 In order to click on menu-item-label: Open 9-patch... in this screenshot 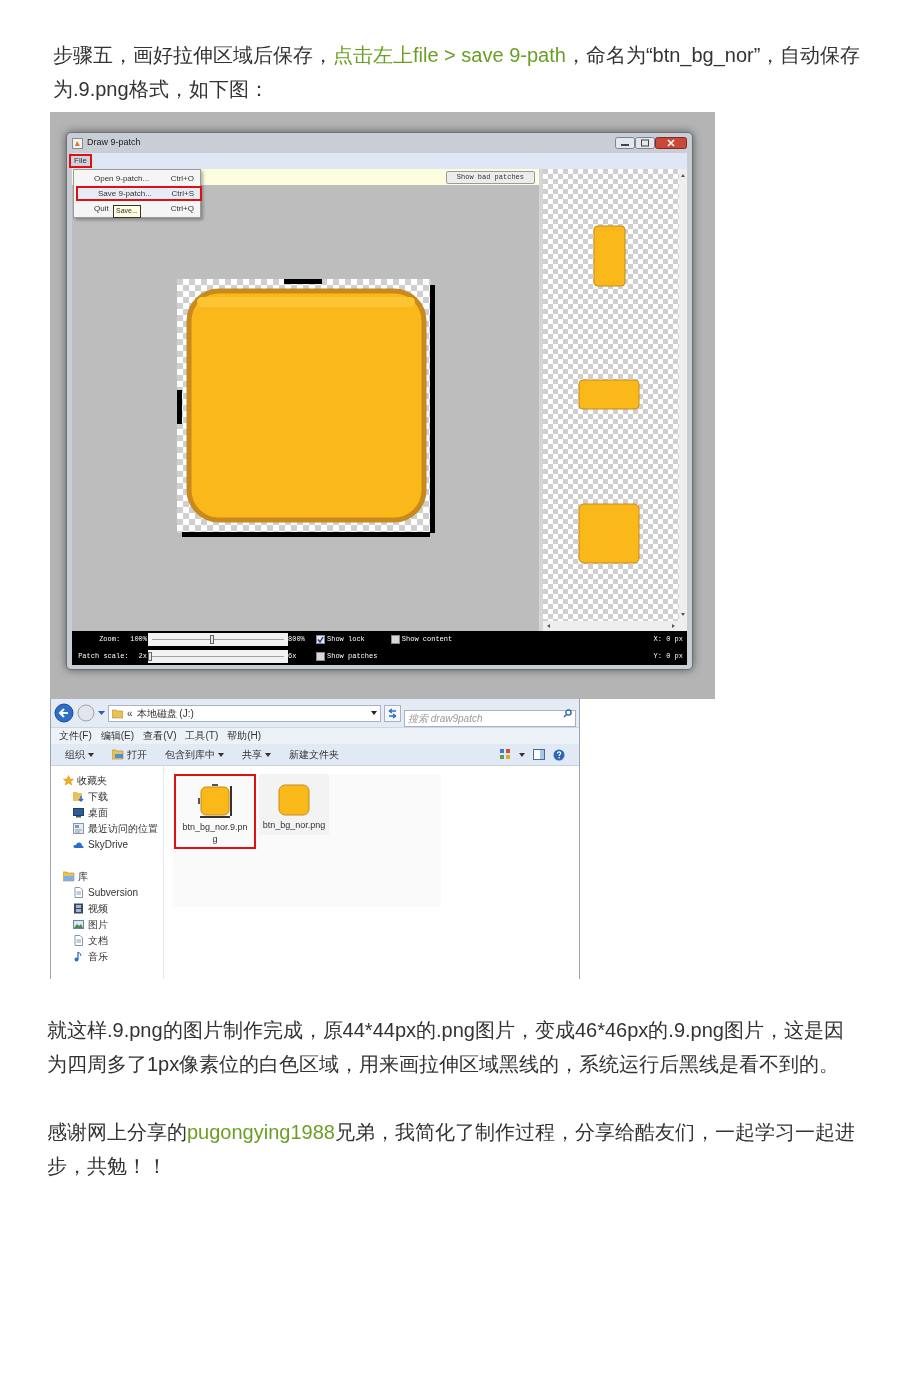, I will do `click(122, 178)`.